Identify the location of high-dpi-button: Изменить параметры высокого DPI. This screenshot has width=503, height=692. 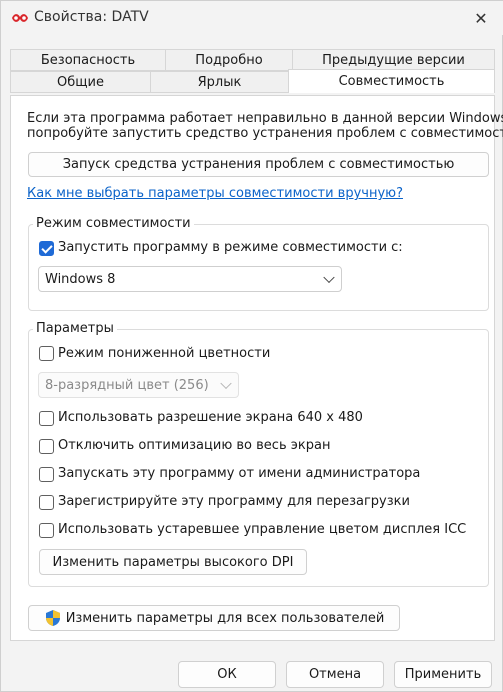
(173, 562).